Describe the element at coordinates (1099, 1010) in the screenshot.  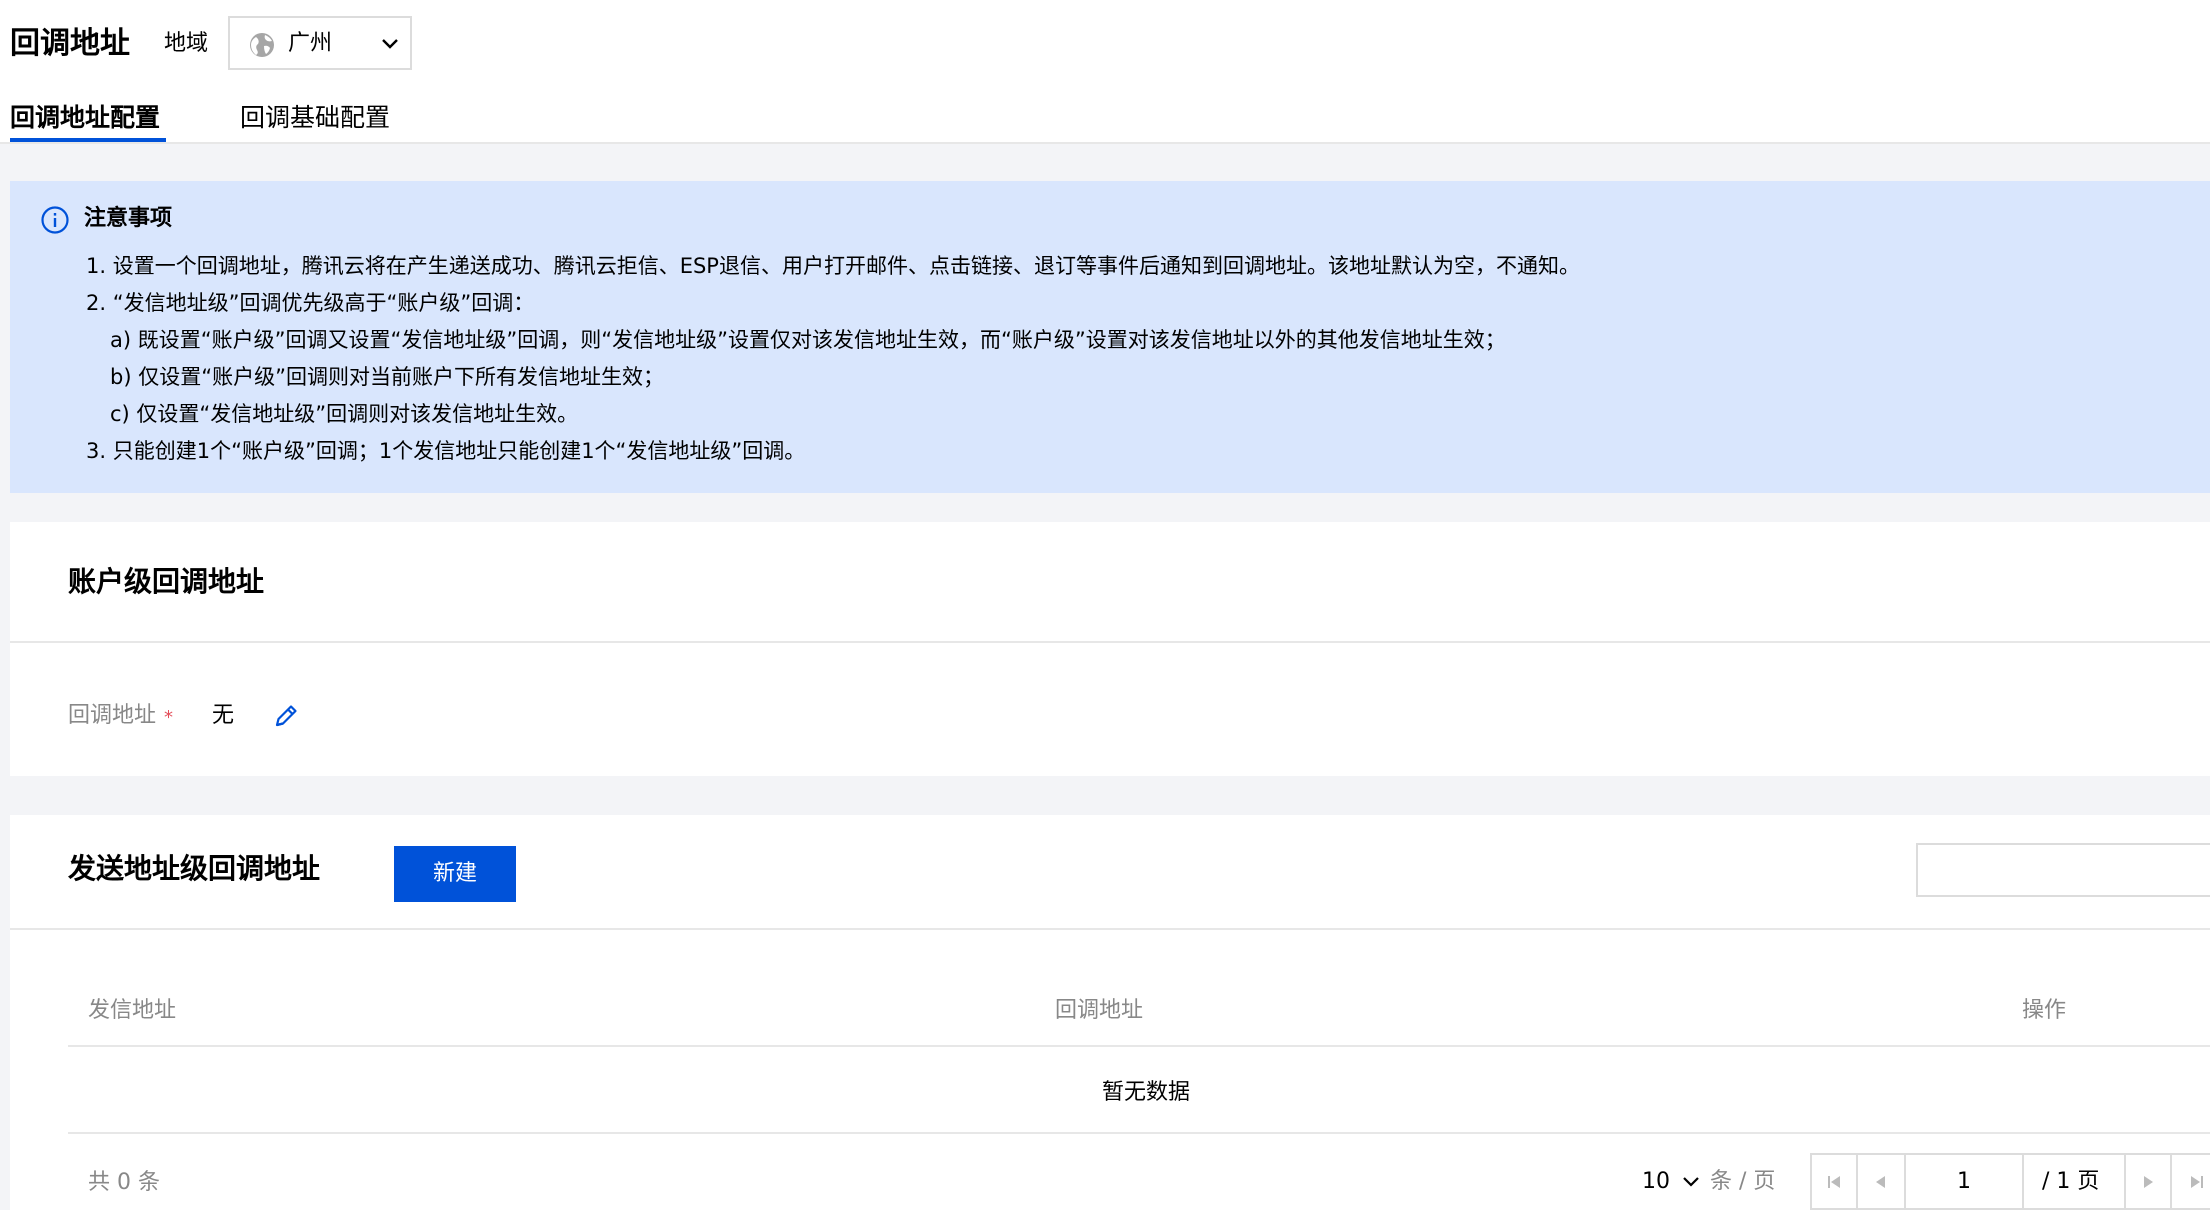
I see `column-header-callback-address: 回调地址` at that location.